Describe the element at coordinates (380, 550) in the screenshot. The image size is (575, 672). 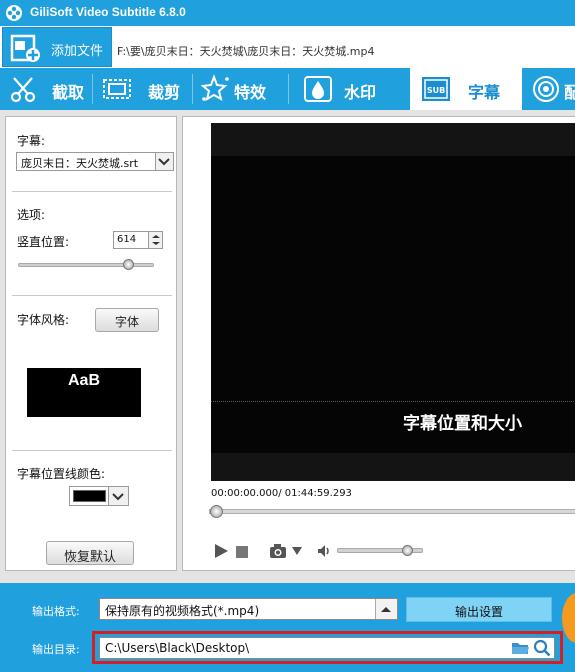
I see `volume-slider` at that location.